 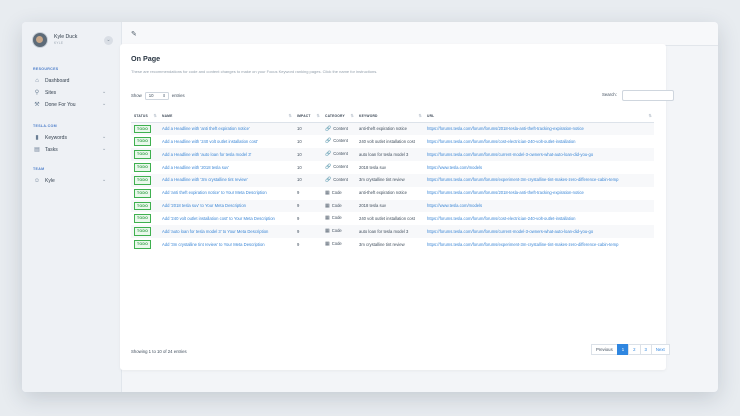 What do you see at coordinates (73, 182) in the screenshot?
I see `sidebar-item-kyle: ☺ Kyle ⌄` at bounding box center [73, 182].